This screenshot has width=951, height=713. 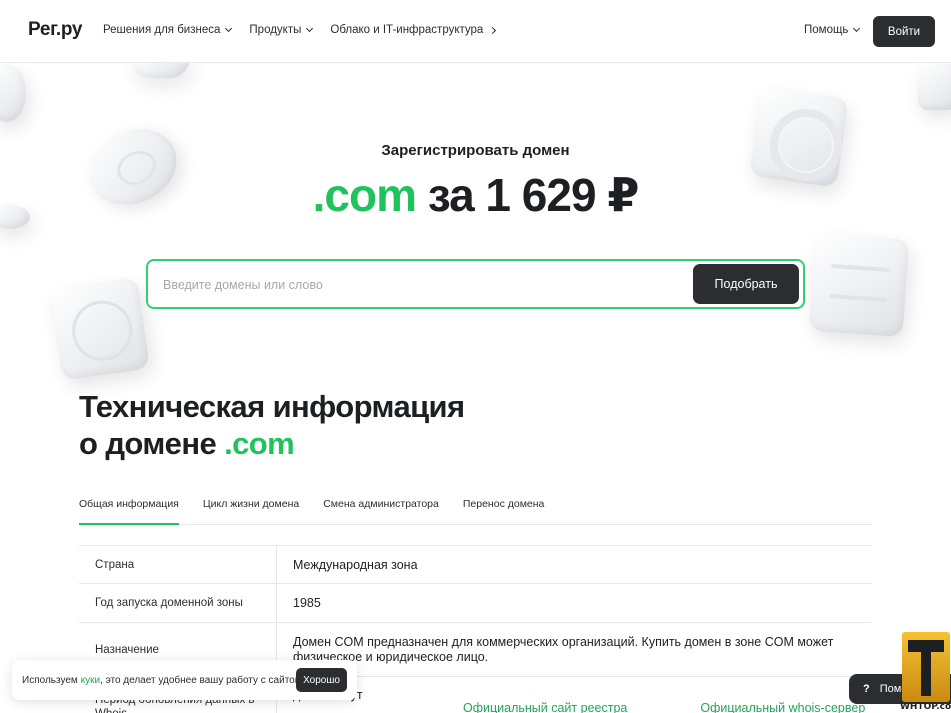 I want to click on help-menu: Помощь, so click(x=832, y=30).